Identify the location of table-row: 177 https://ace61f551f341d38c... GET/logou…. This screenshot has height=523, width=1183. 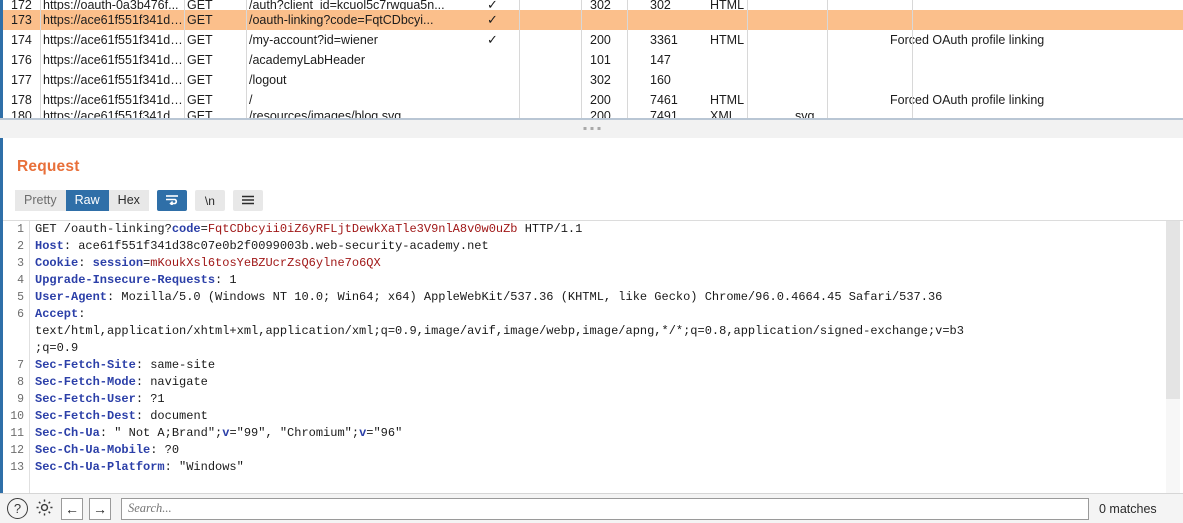
(593, 80).